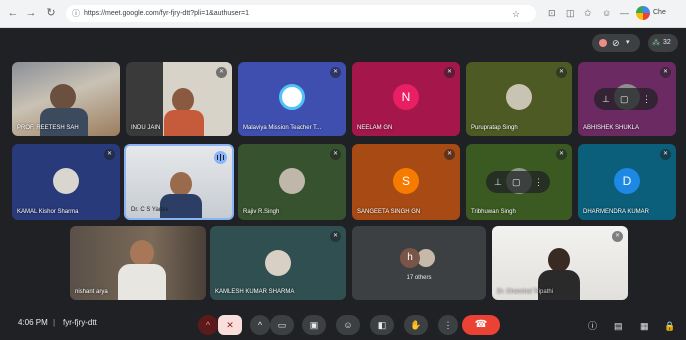 Image resolution: width=686 pixels, height=340 pixels. I want to click on participant-name: Purupratap Singh, so click(494, 128).